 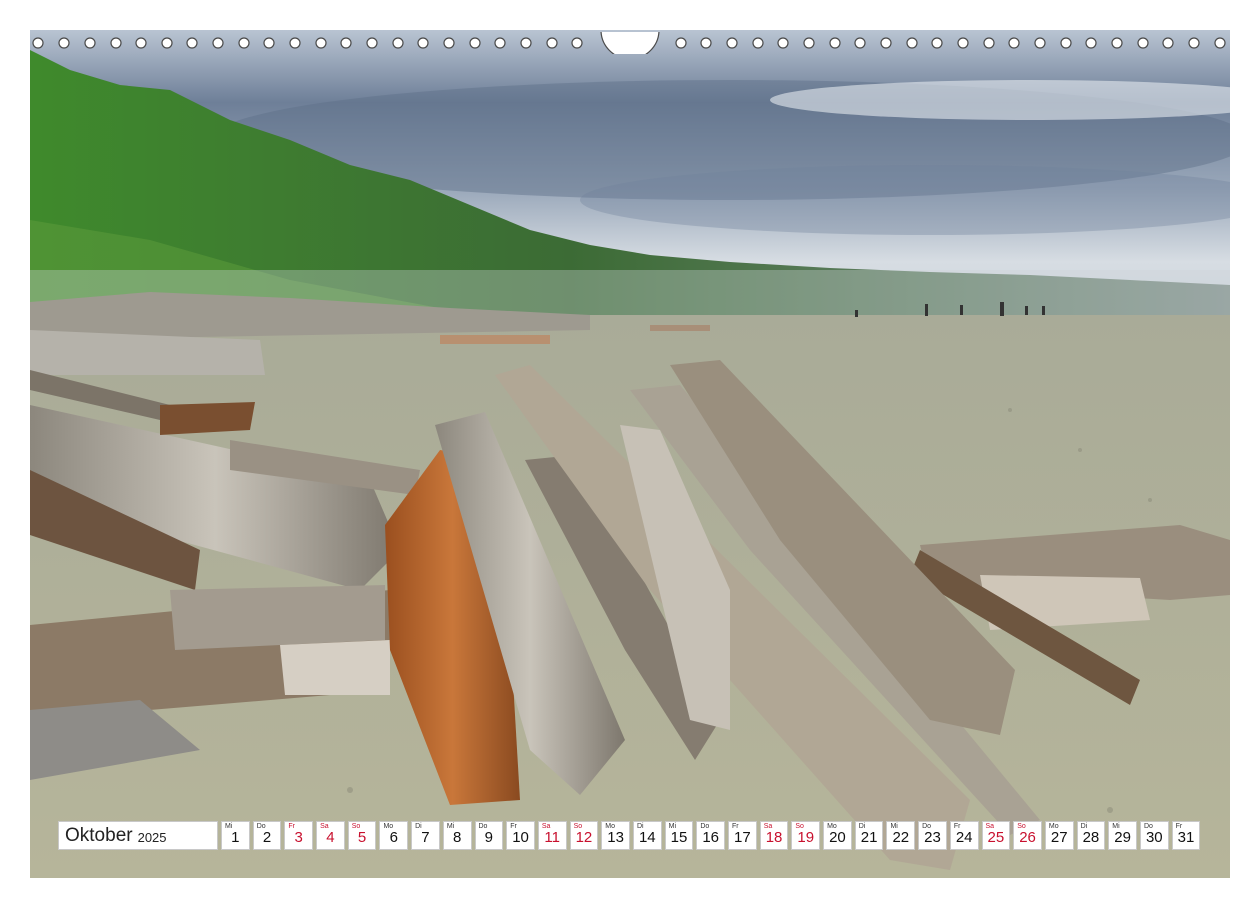 I want to click on day-number: 10, so click(x=520, y=837).